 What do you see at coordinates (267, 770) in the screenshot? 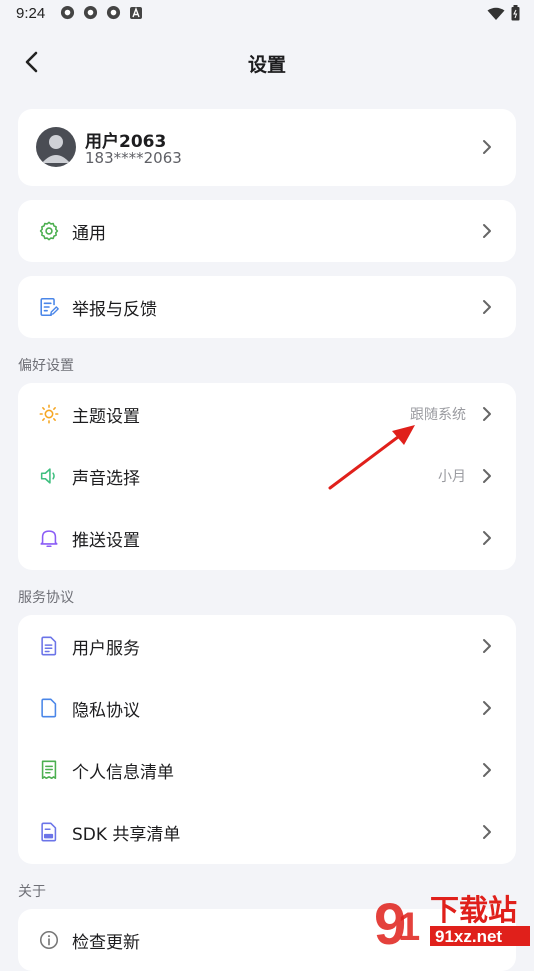
I see `personal-info-row: 个人信息清单` at bounding box center [267, 770].